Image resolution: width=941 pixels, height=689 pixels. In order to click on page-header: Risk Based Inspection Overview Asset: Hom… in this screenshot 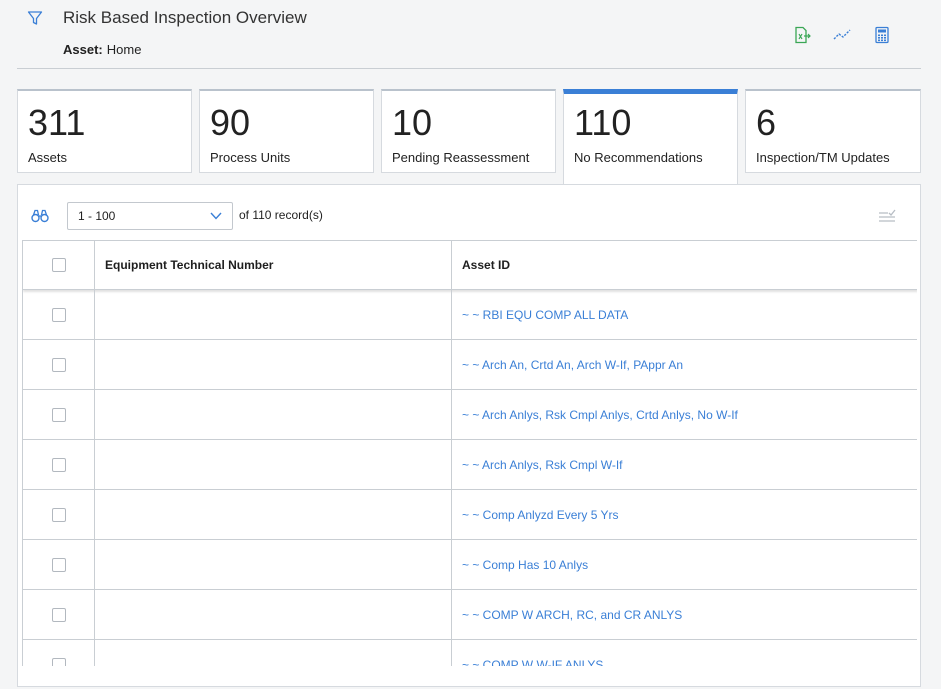, I will do `click(470, 35)`.